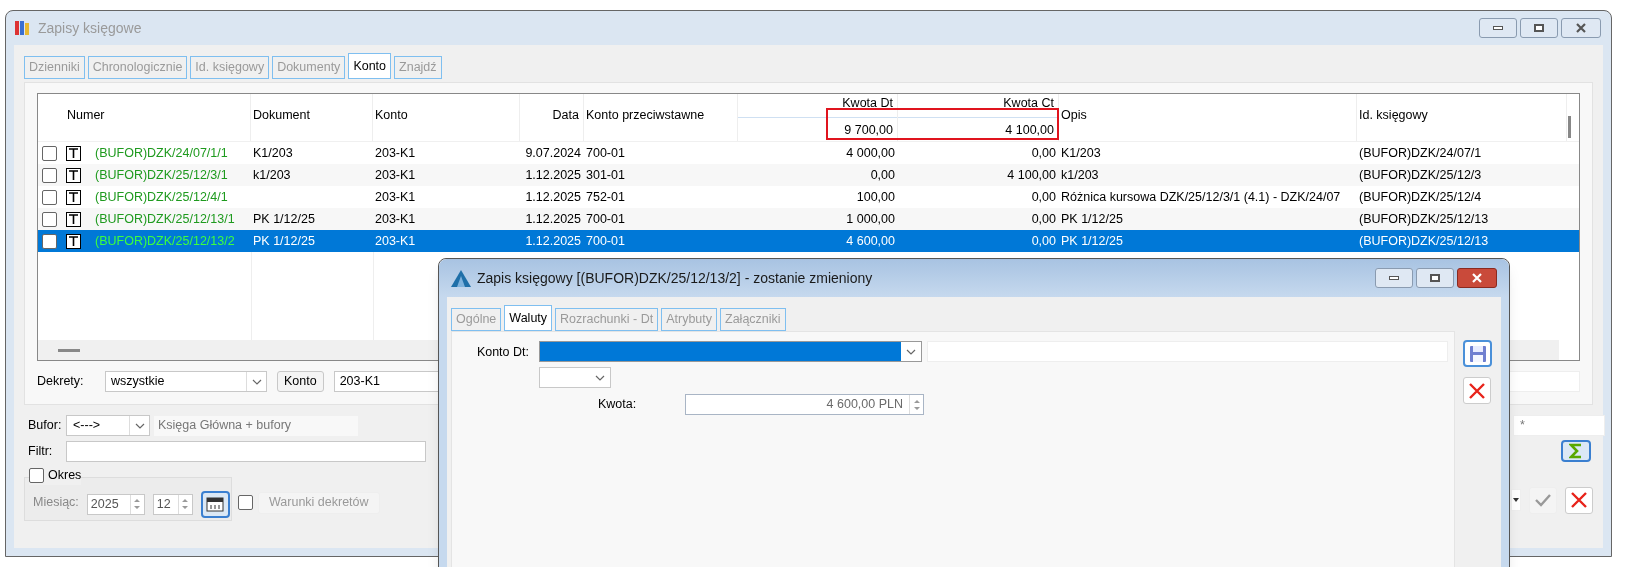  What do you see at coordinates (56, 502) in the screenshot?
I see `field-label: Miesiąc:` at bounding box center [56, 502].